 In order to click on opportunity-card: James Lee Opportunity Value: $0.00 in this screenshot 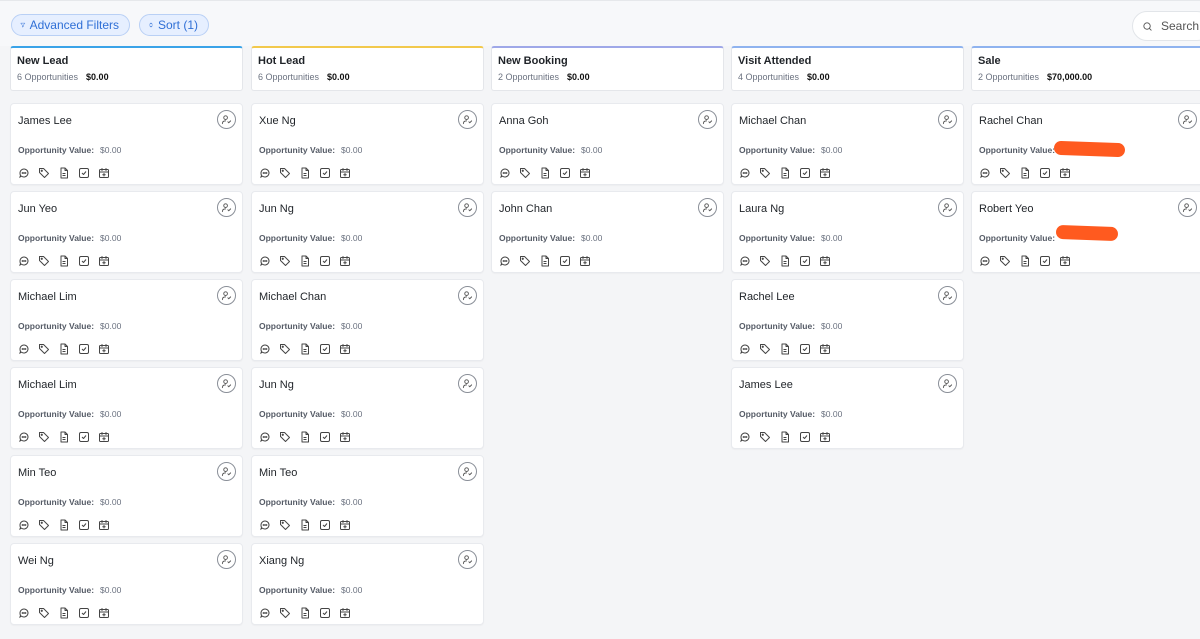, I will do `click(126, 144)`.